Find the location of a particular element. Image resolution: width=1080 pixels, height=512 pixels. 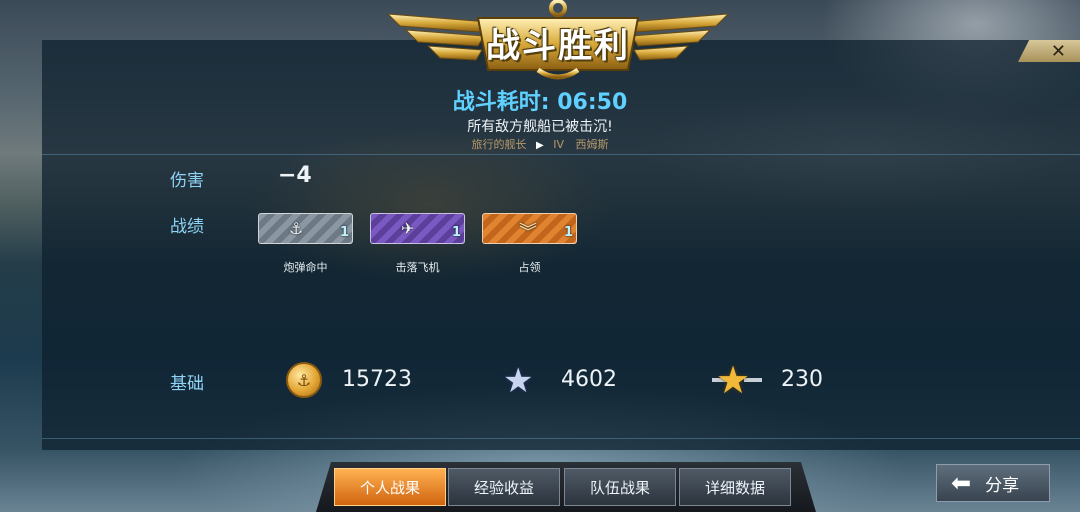

experience-star-icon: ★ is located at coordinates (518, 381).